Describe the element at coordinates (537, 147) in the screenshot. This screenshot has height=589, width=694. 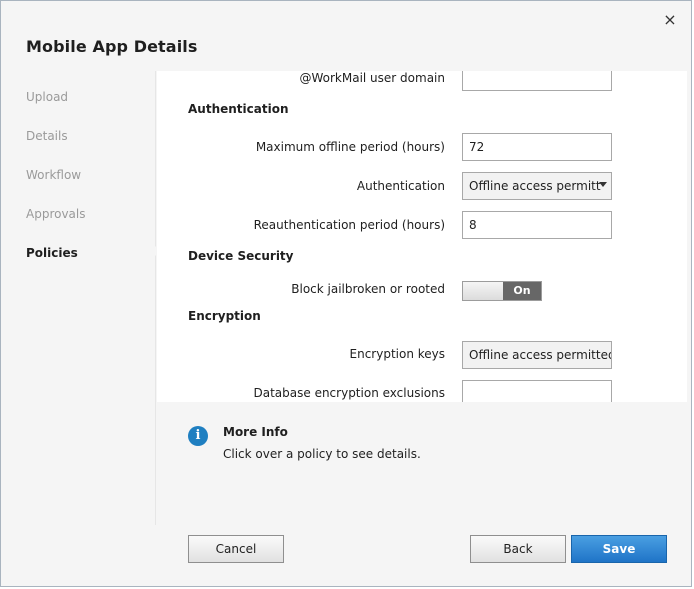
I see `max-offline-input` at that location.